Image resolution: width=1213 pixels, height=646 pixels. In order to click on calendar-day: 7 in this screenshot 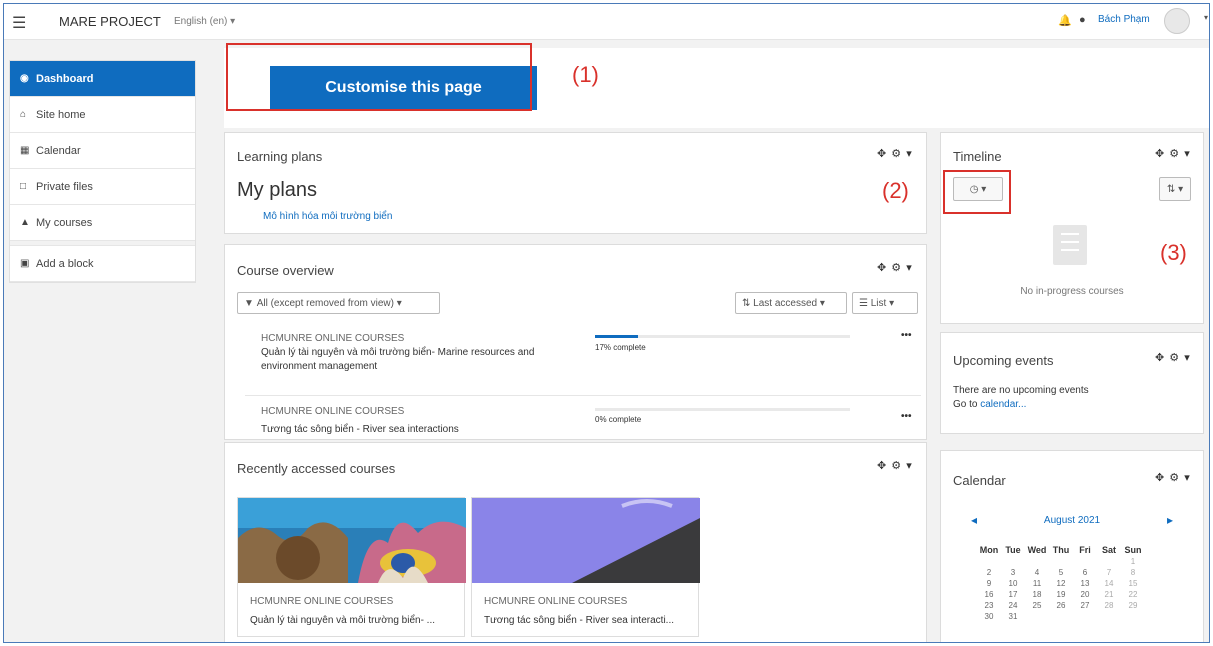, I will do `click(1109, 572)`.